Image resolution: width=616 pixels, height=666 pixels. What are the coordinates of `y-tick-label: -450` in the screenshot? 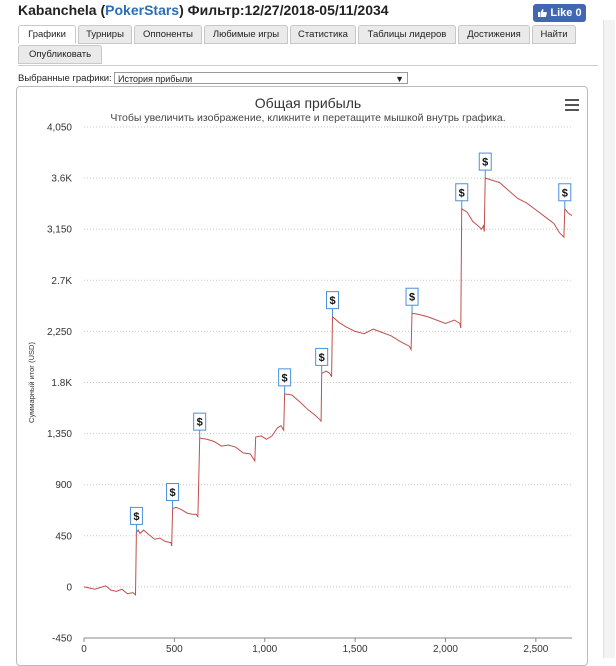 It's located at (62, 639).